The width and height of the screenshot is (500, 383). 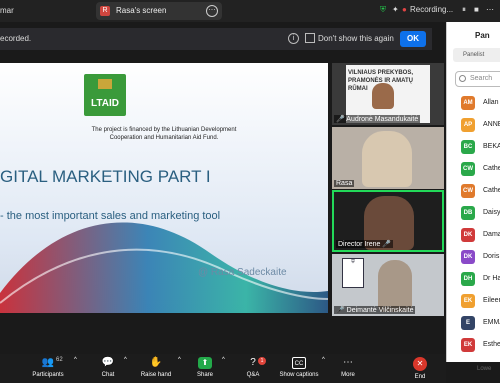 I want to click on list-item: CW Cathe, so click(x=480, y=191).